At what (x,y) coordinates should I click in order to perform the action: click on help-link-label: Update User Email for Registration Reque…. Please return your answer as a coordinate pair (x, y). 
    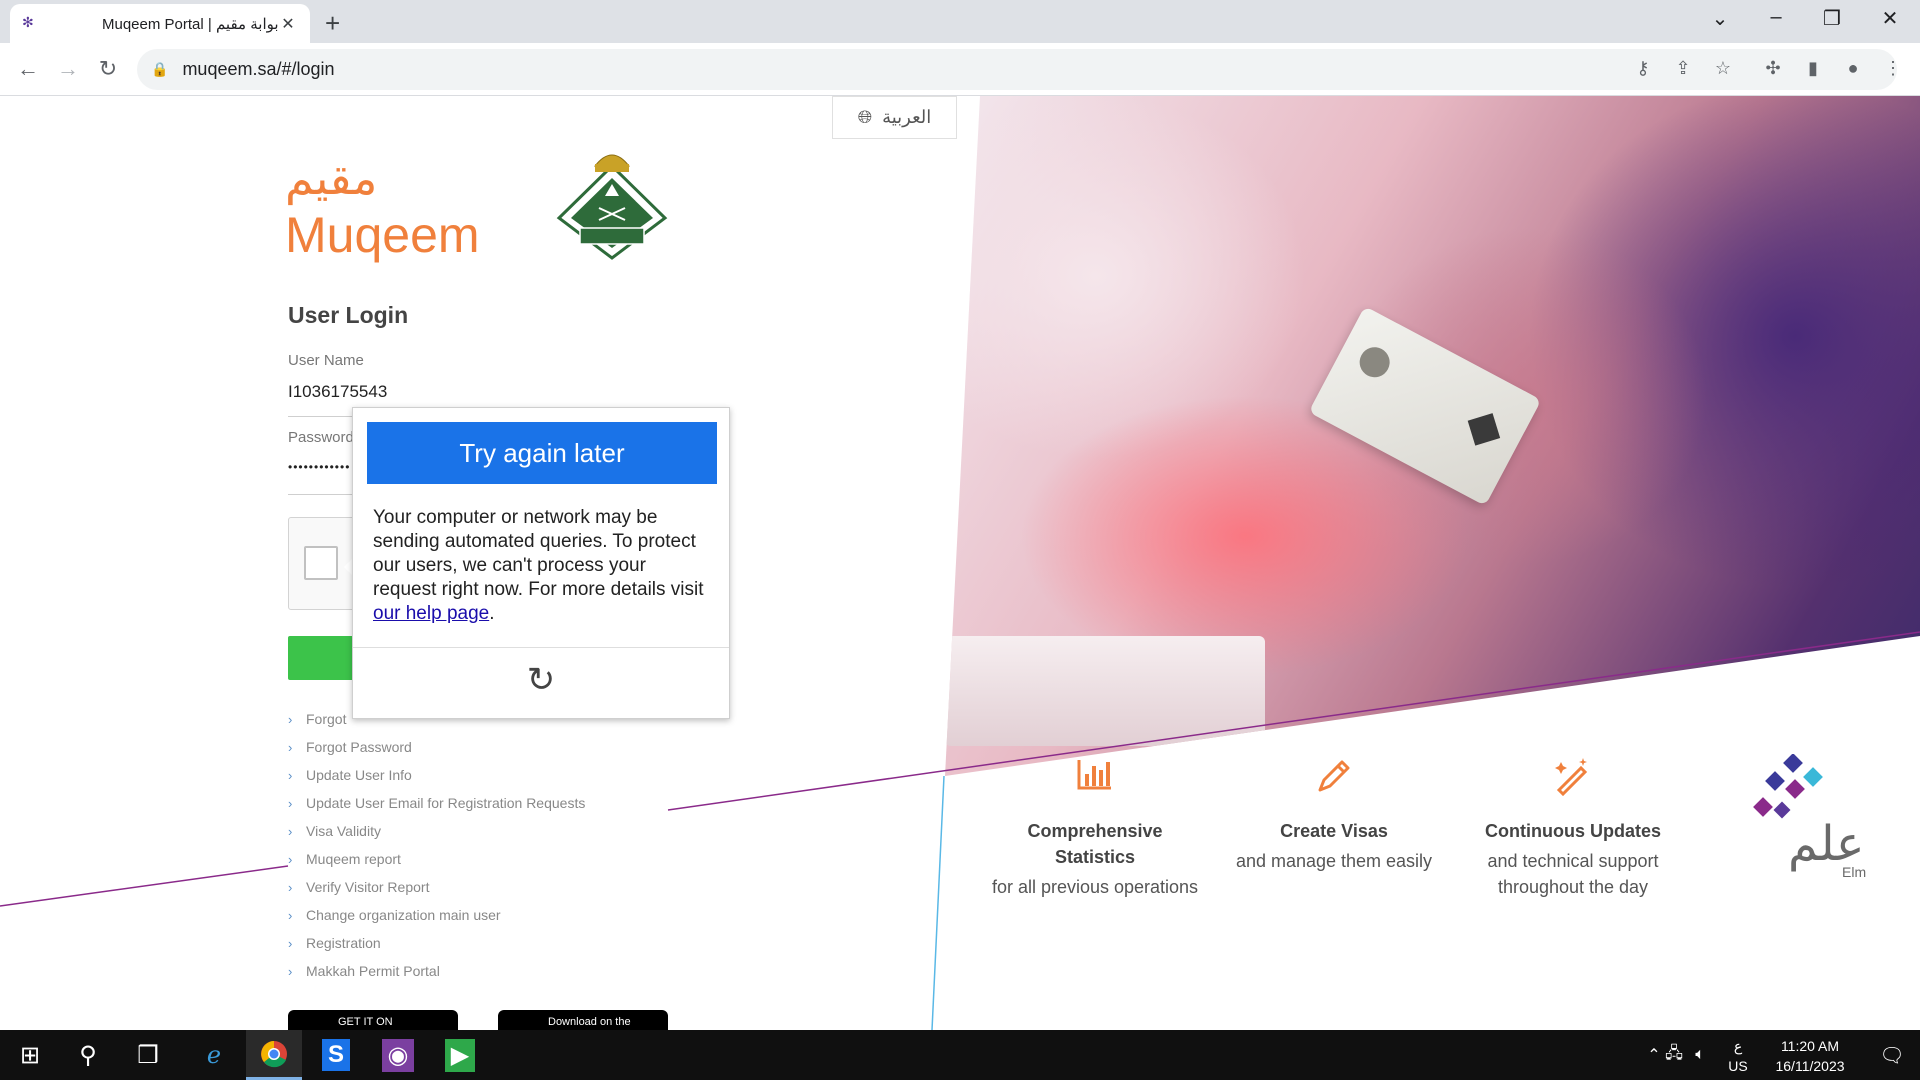
    Looking at the image, I should click on (446, 803).